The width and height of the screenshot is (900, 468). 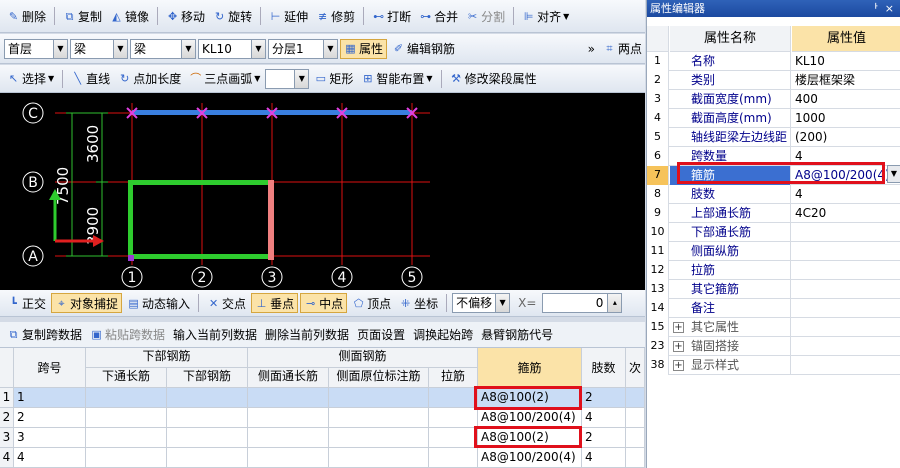 What do you see at coordinates (87, 303) in the screenshot?
I see `object-snap-toggle: ⌖ 对象捕捉` at bounding box center [87, 303].